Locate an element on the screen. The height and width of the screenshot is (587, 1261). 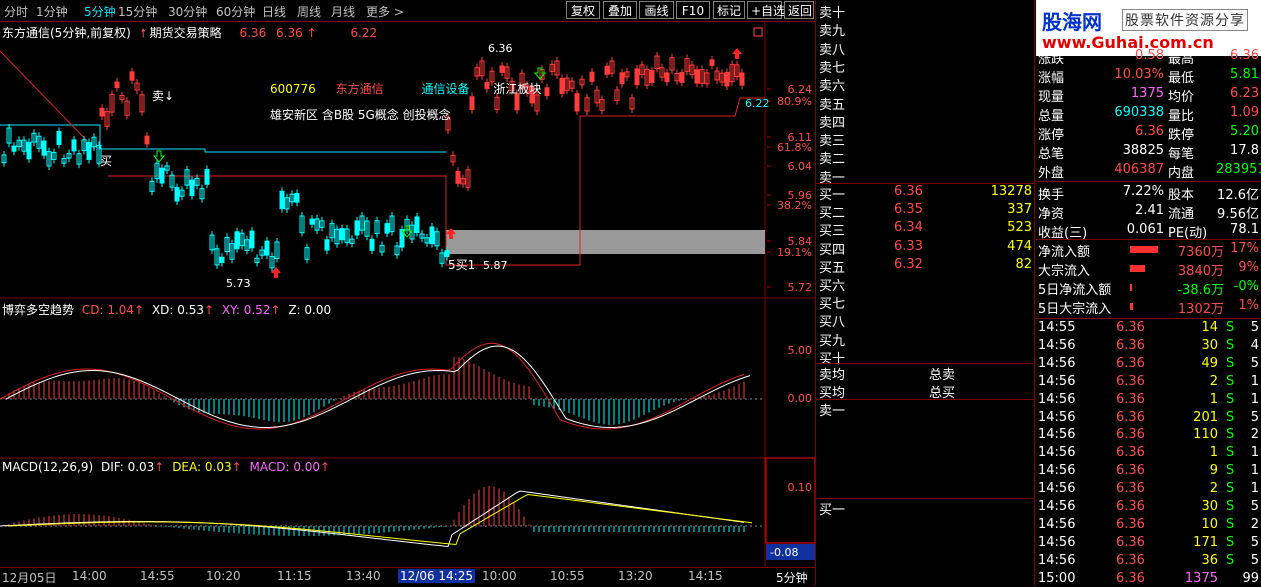
ask-label: 卖八 is located at coordinates (832, 50).